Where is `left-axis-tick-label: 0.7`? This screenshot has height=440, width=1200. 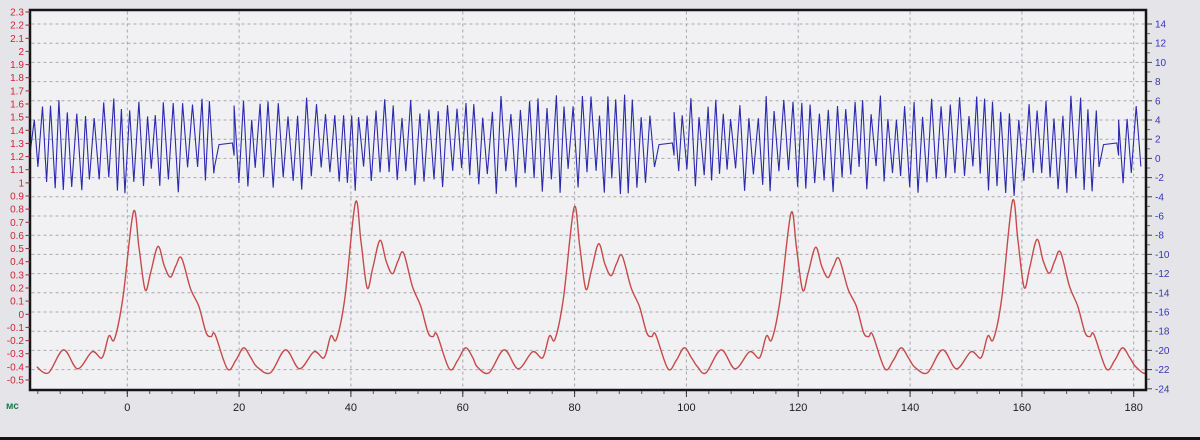 left-axis-tick-label: 0.7 is located at coordinates (17, 223).